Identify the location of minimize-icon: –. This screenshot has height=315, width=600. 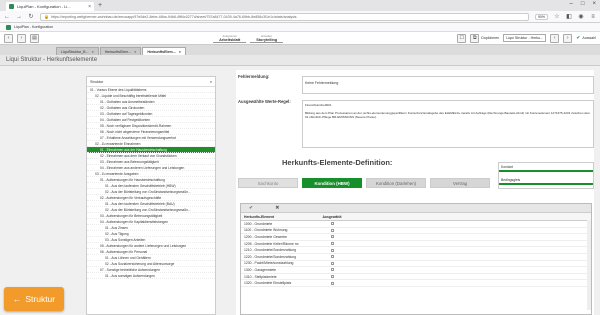
(571, 4).